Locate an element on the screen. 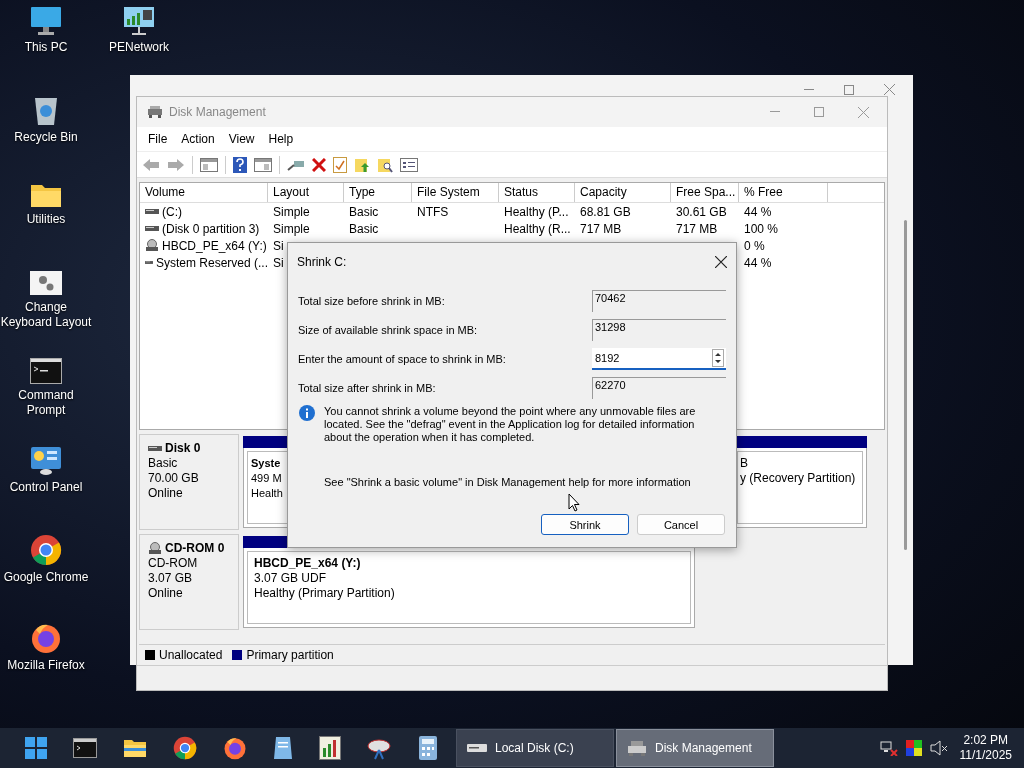 The width and height of the screenshot is (1024, 768). folder-icon is located at coordinates (135, 748).